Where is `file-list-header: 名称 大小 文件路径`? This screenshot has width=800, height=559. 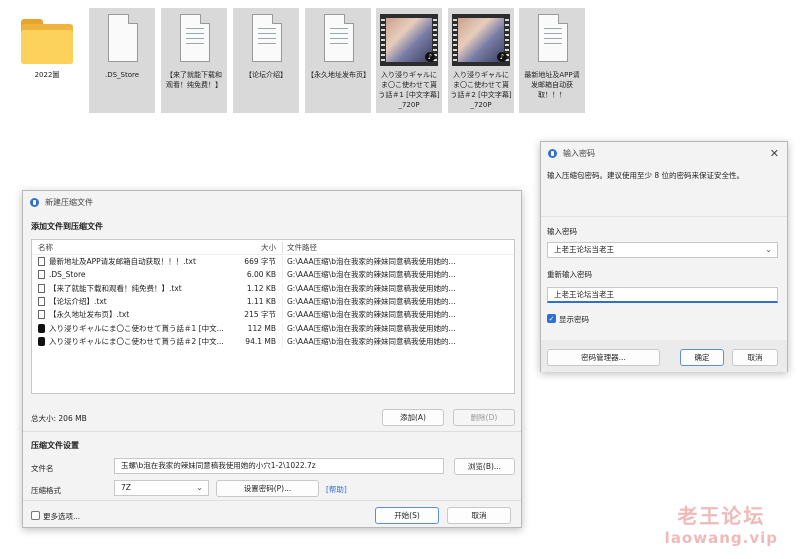 file-list-header: 名称 大小 文件路径 is located at coordinates (273, 247).